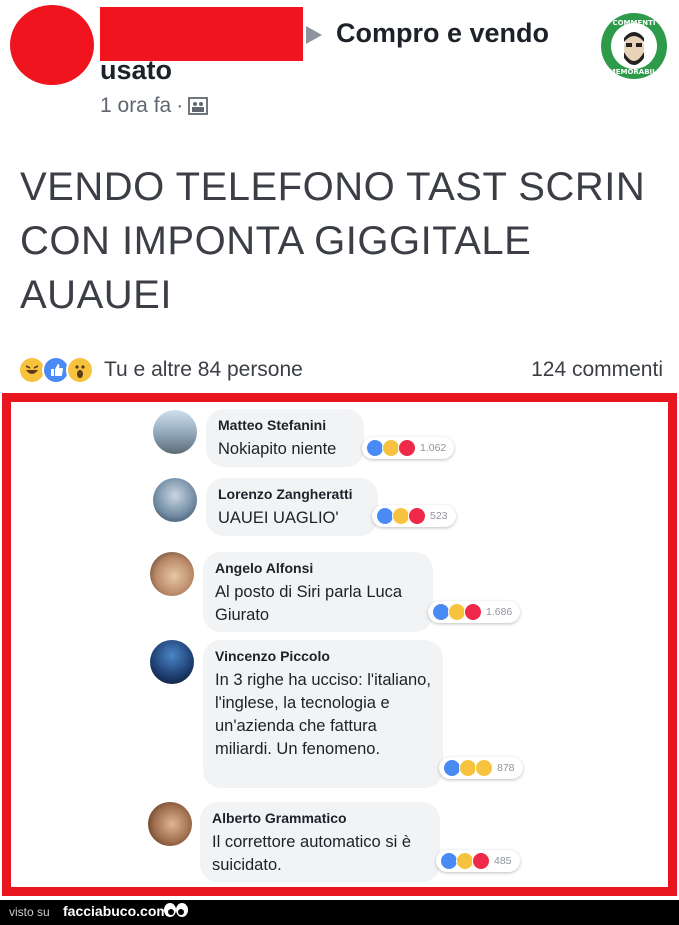 The height and width of the screenshot is (925, 679). I want to click on post-meta: 1 ora fa ·, so click(154, 106).